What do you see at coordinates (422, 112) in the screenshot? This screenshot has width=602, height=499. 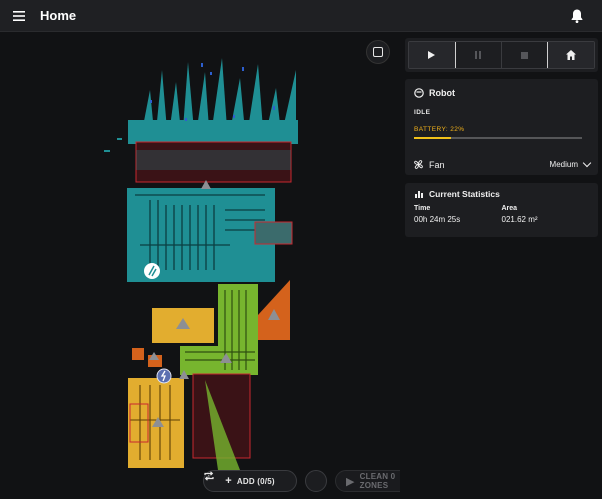 I see `robot-status-text: IDLE` at bounding box center [422, 112].